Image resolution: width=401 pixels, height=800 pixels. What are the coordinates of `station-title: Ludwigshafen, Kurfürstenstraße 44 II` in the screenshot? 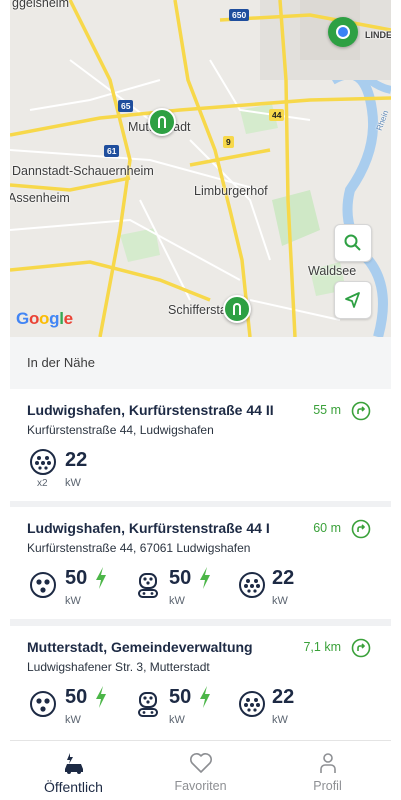 It's located at (150, 410).